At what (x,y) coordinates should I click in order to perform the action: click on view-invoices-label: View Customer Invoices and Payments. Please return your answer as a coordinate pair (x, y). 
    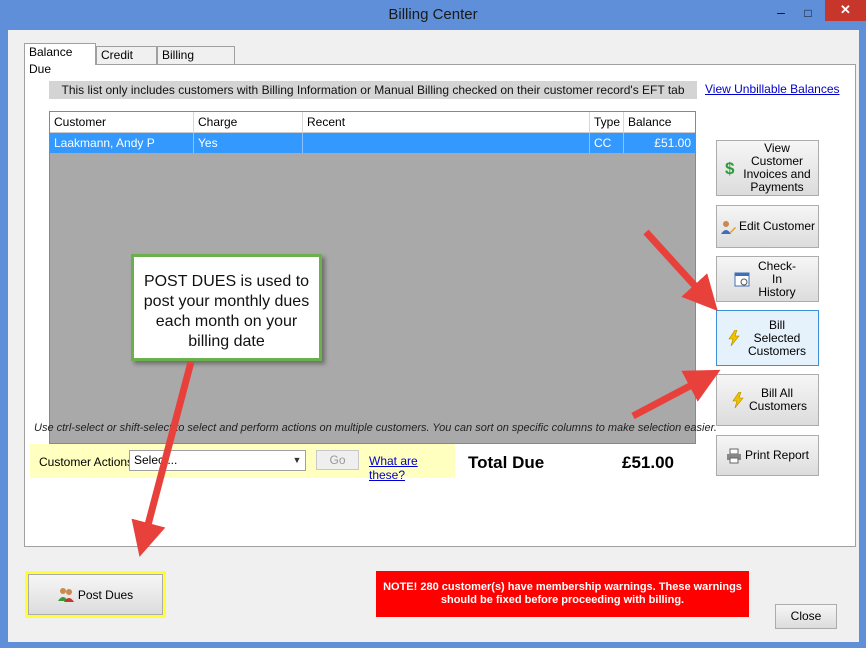
    Looking at the image, I should click on (777, 167).